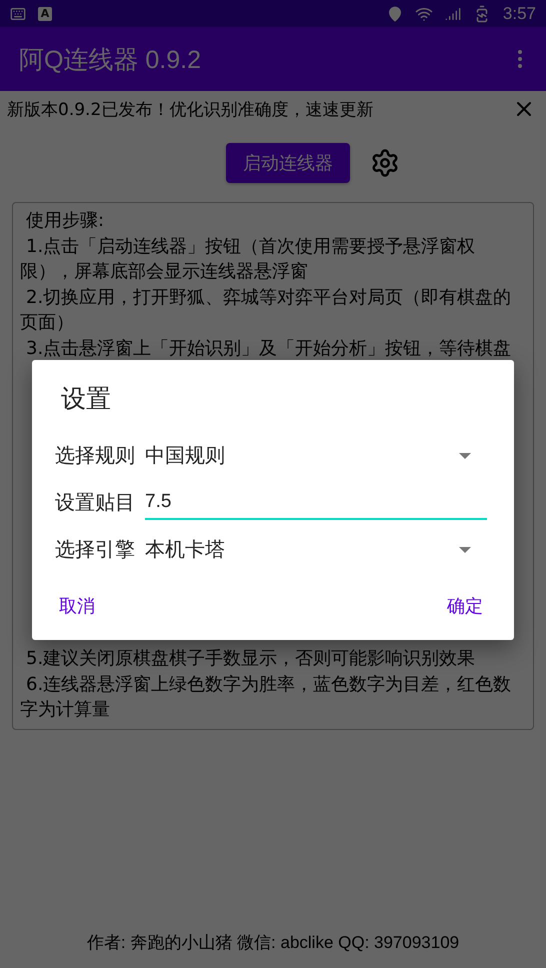  What do you see at coordinates (316, 455) in the screenshot?
I see `dropdown: 中国规则` at bounding box center [316, 455].